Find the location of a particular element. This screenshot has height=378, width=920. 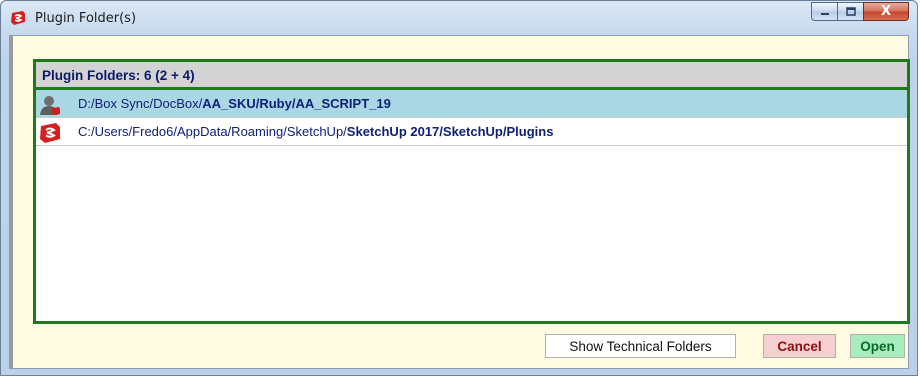

cancel-button: Cancel is located at coordinates (799, 346).